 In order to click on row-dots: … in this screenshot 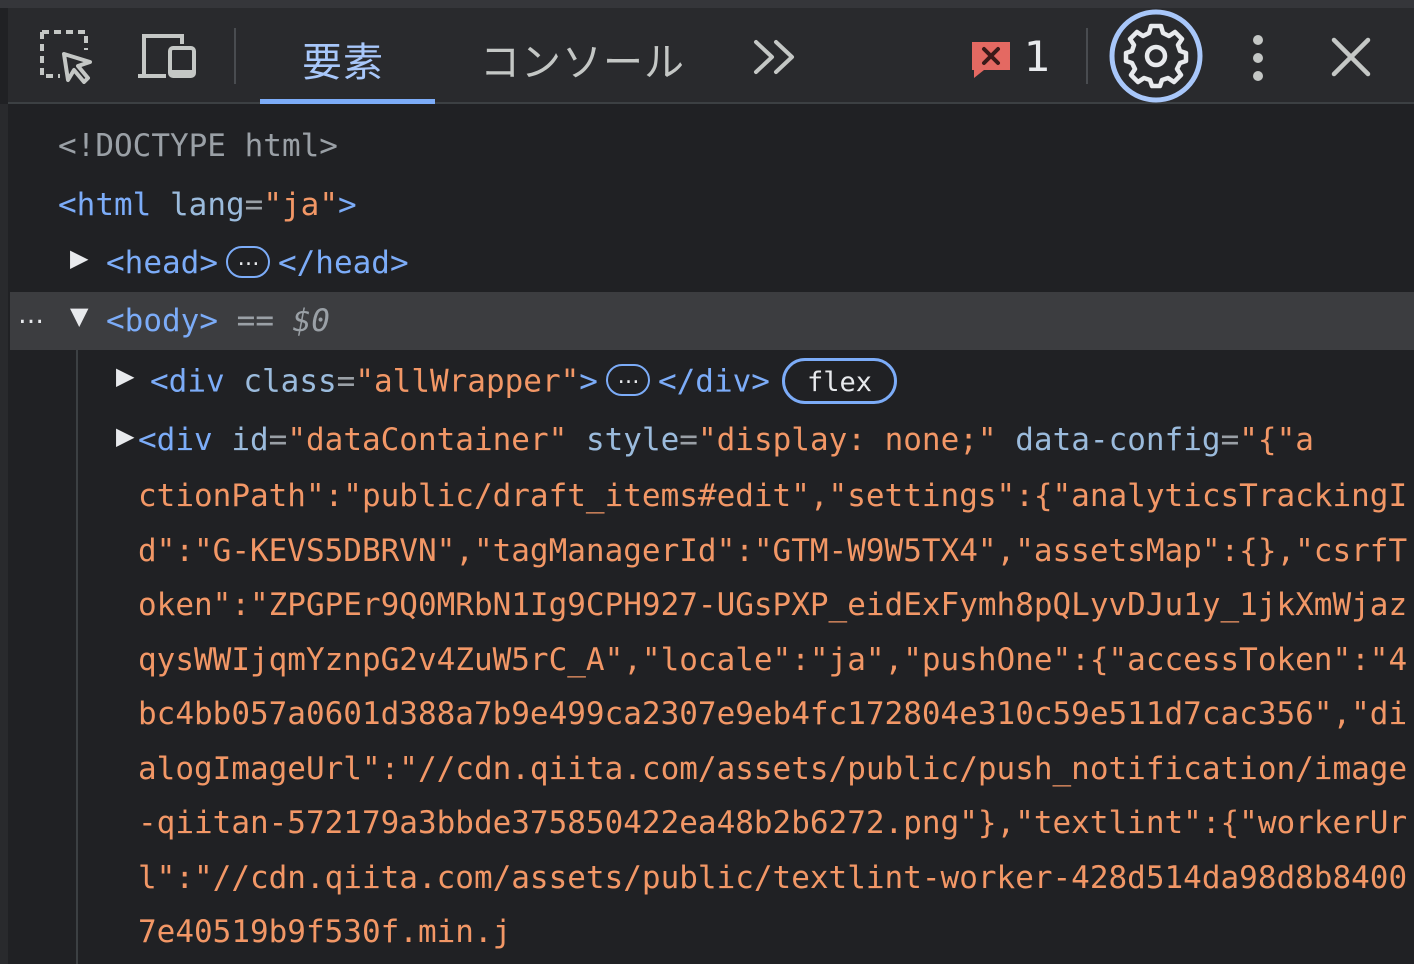, I will do `click(31, 315)`.